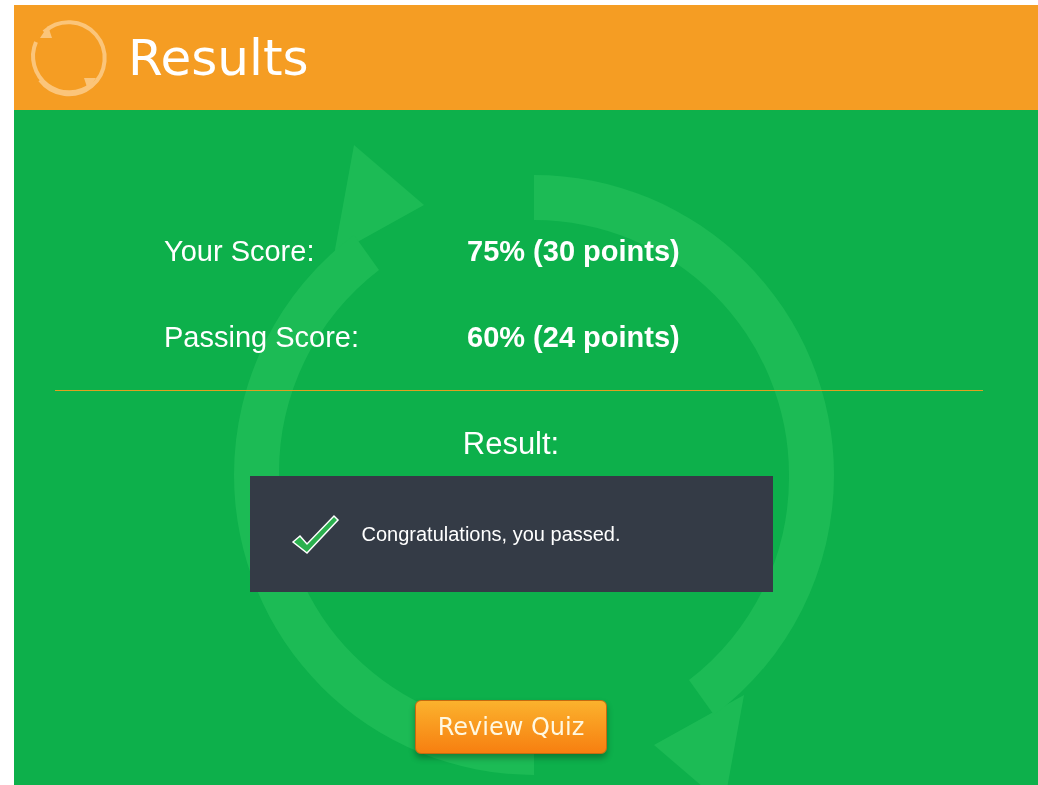  I want to click on result-message: Congratulations, you passed., so click(491, 534).